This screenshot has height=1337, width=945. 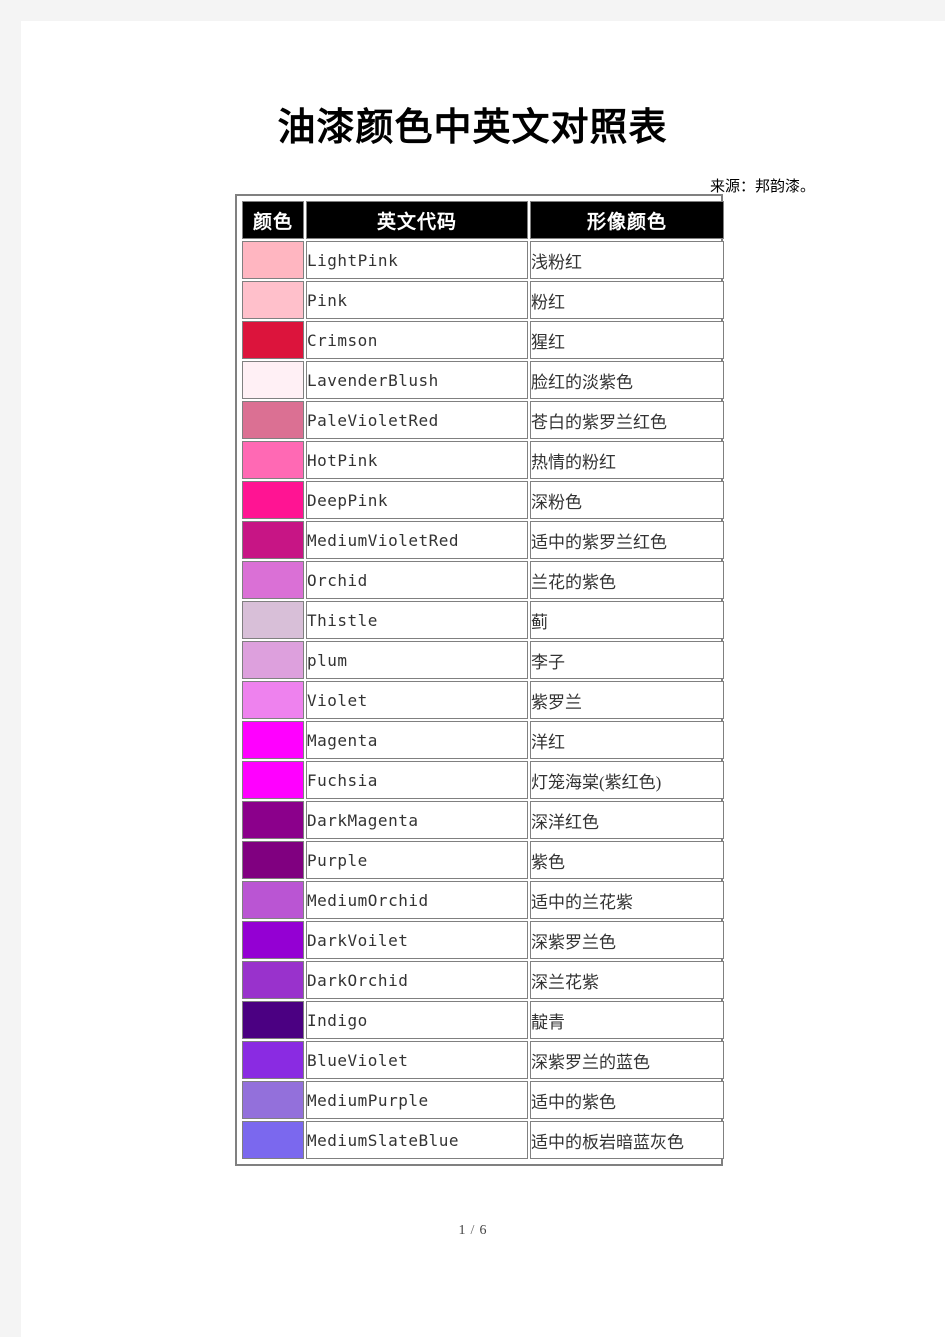 What do you see at coordinates (483, 340) in the screenshot?
I see `table-row: Crimson 猩红` at bounding box center [483, 340].